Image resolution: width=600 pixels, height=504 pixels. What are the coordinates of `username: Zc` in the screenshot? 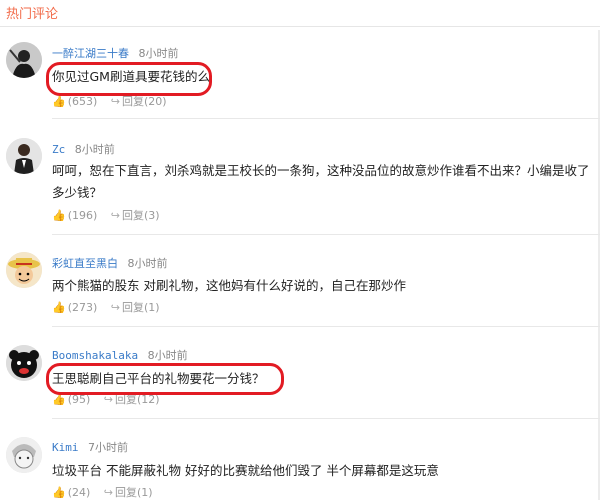 It's located at (58, 149).